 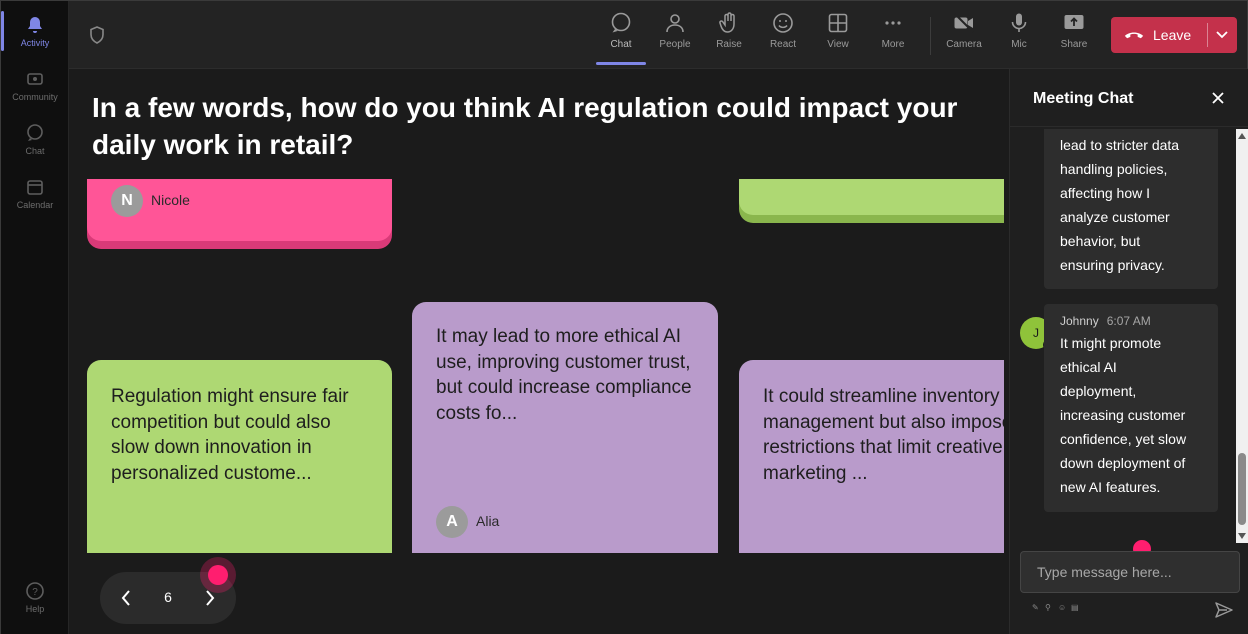 I want to click on meeting-toolbar: Chat People Raise React View More Camera, so click(x=658, y=35).